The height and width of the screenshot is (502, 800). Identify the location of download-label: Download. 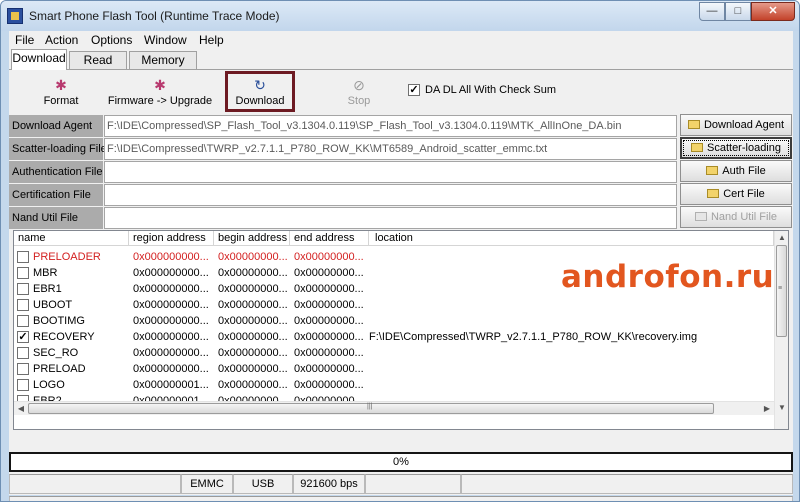
(260, 101).